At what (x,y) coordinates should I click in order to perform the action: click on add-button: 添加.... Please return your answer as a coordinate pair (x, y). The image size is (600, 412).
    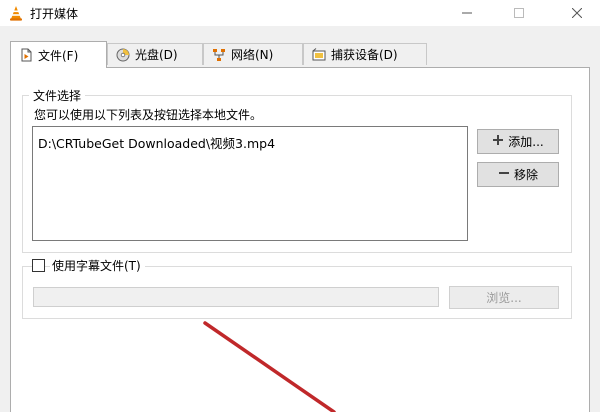
    Looking at the image, I should click on (518, 141).